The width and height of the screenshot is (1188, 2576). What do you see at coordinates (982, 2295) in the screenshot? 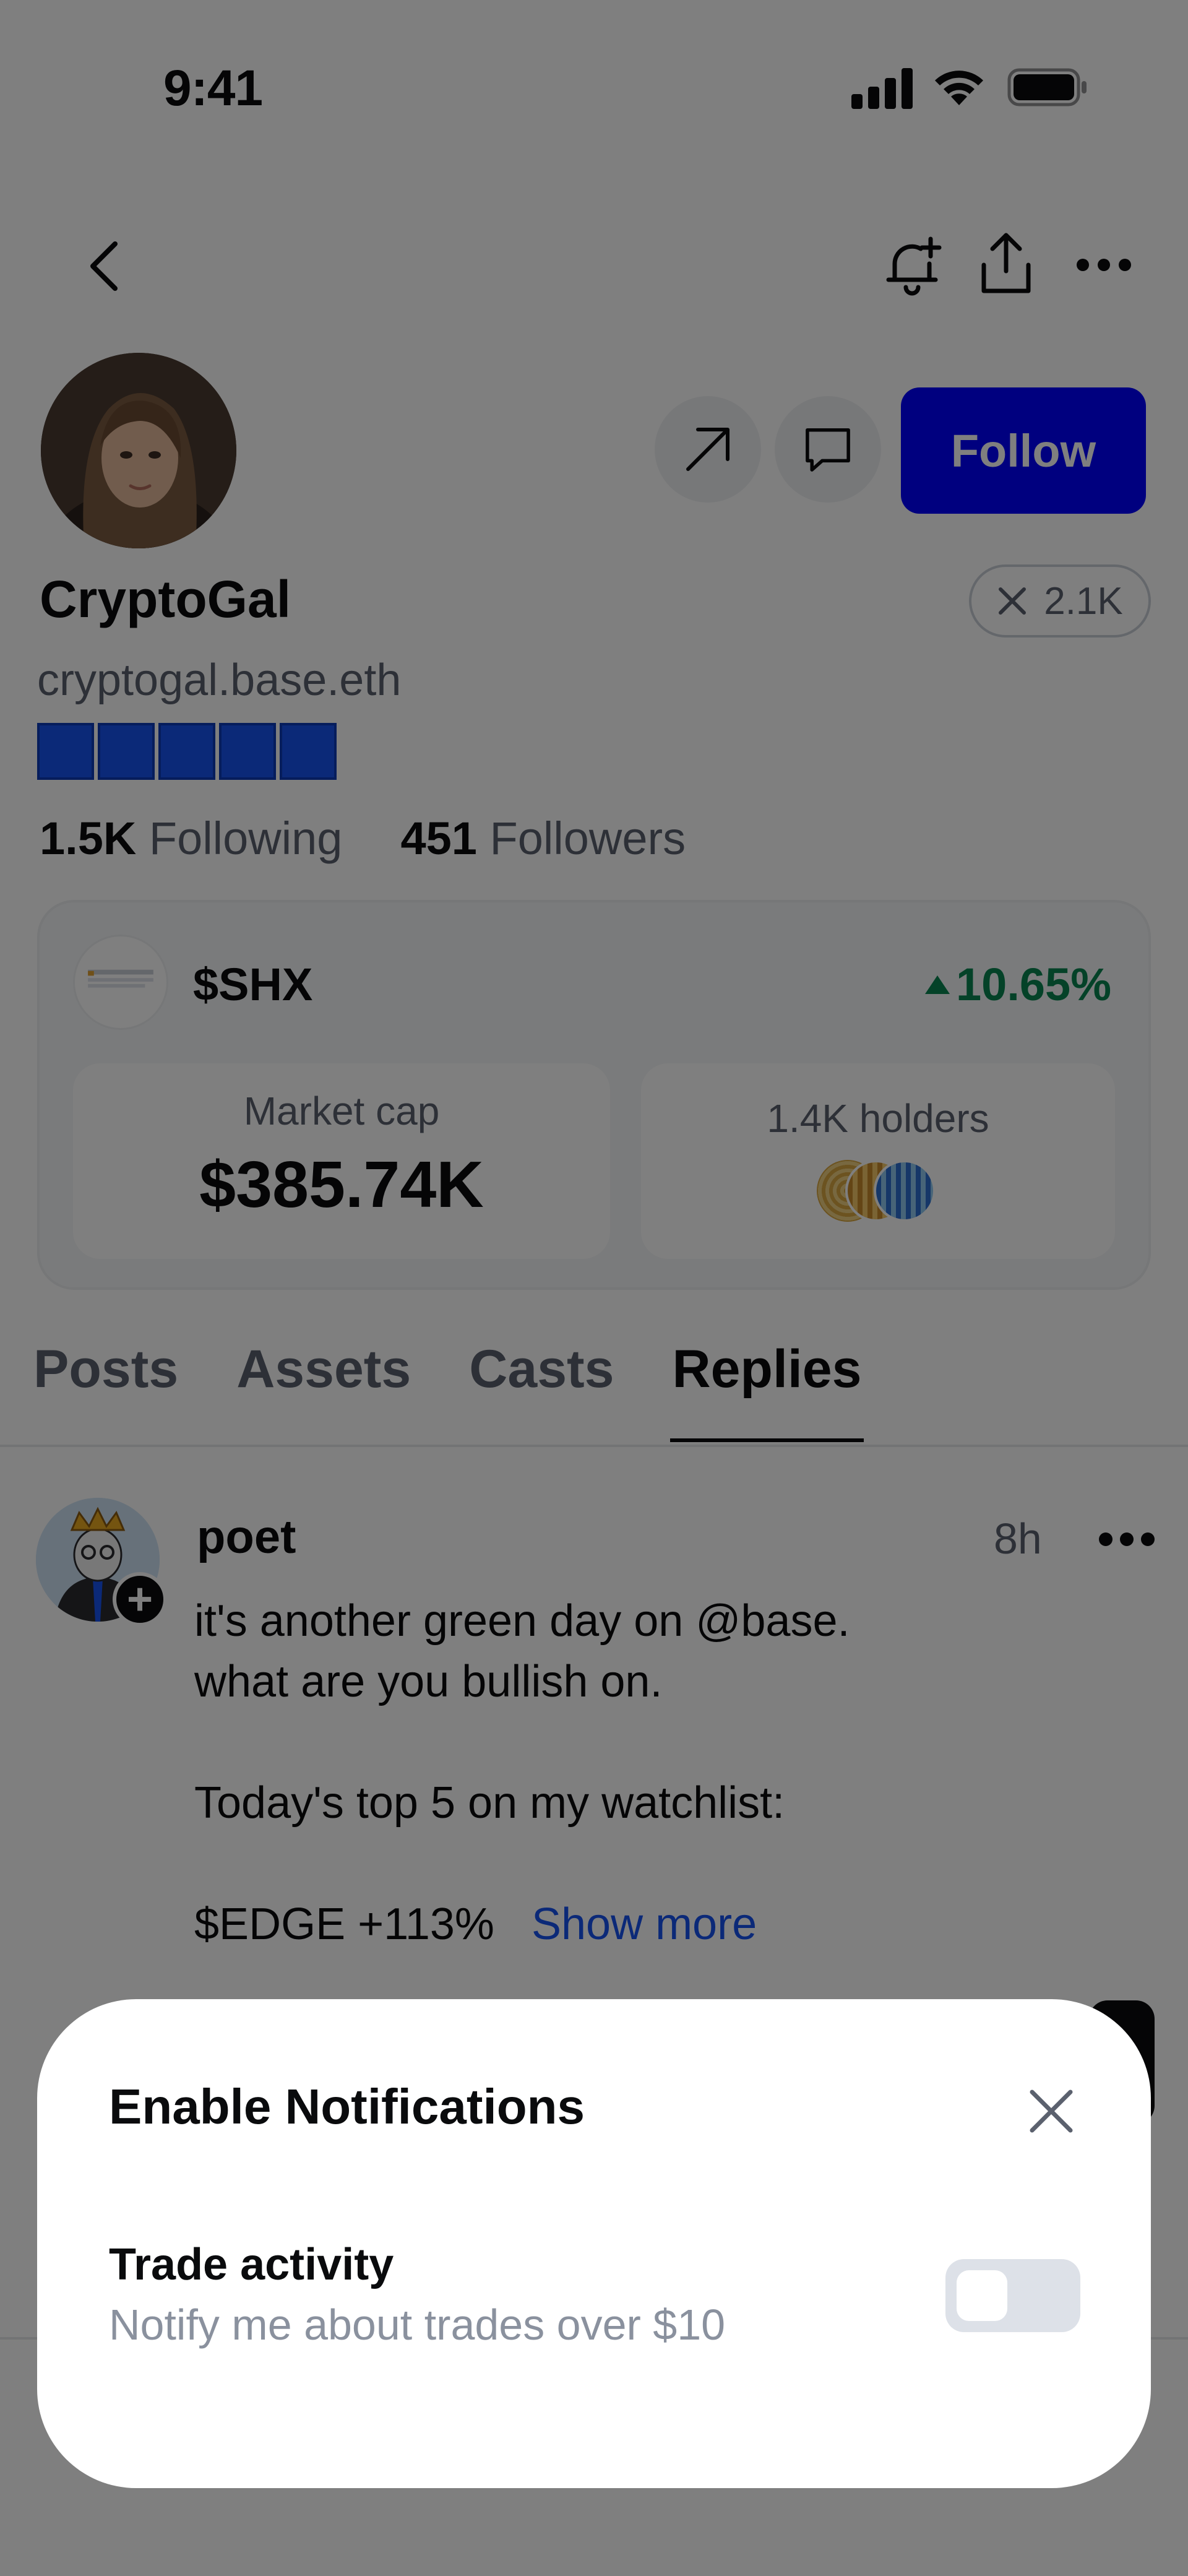
I see `toggle-knob` at bounding box center [982, 2295].